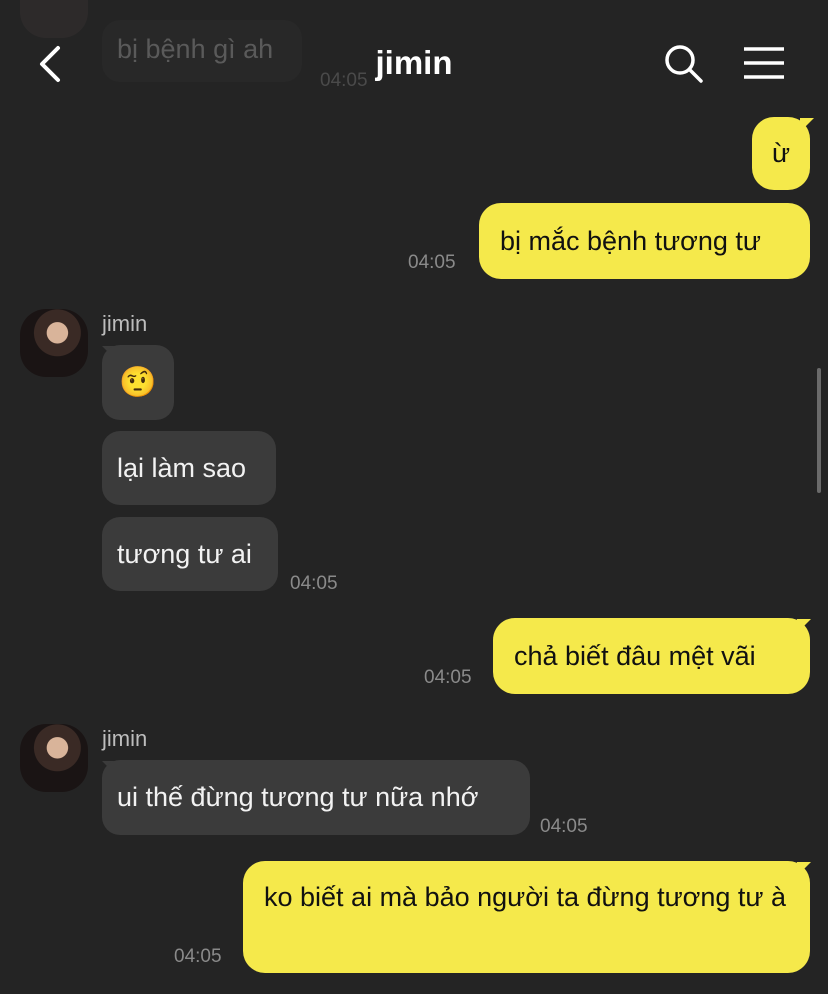  I want to click on search-button, so click(684, 64).